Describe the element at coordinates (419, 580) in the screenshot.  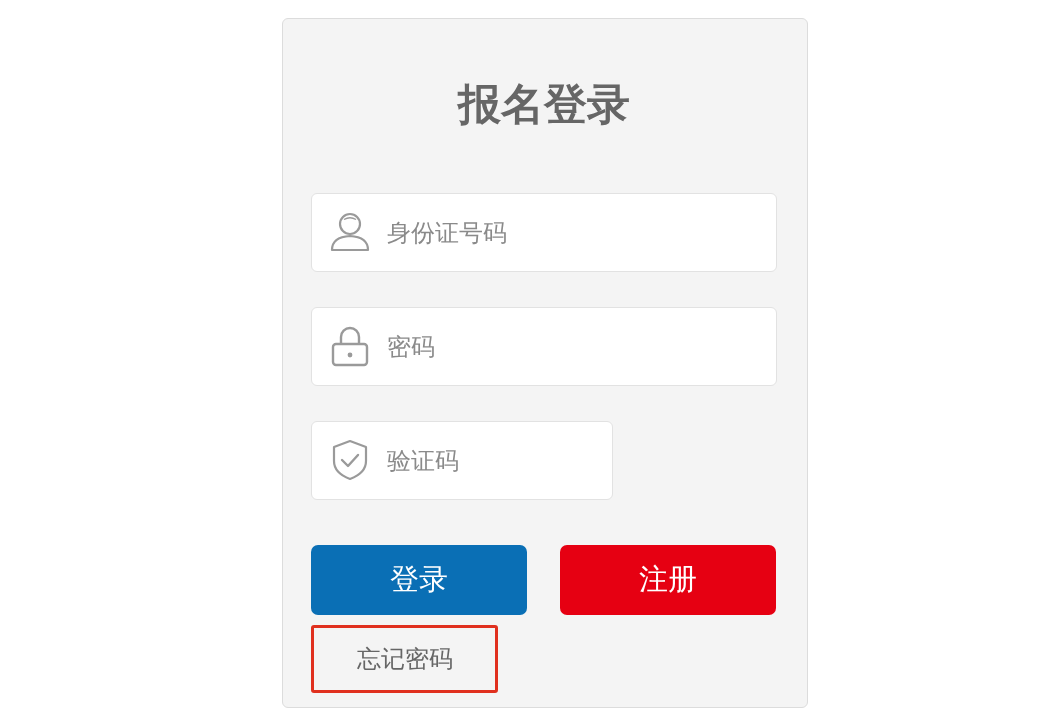
I see `login-button: 登录` at that location.